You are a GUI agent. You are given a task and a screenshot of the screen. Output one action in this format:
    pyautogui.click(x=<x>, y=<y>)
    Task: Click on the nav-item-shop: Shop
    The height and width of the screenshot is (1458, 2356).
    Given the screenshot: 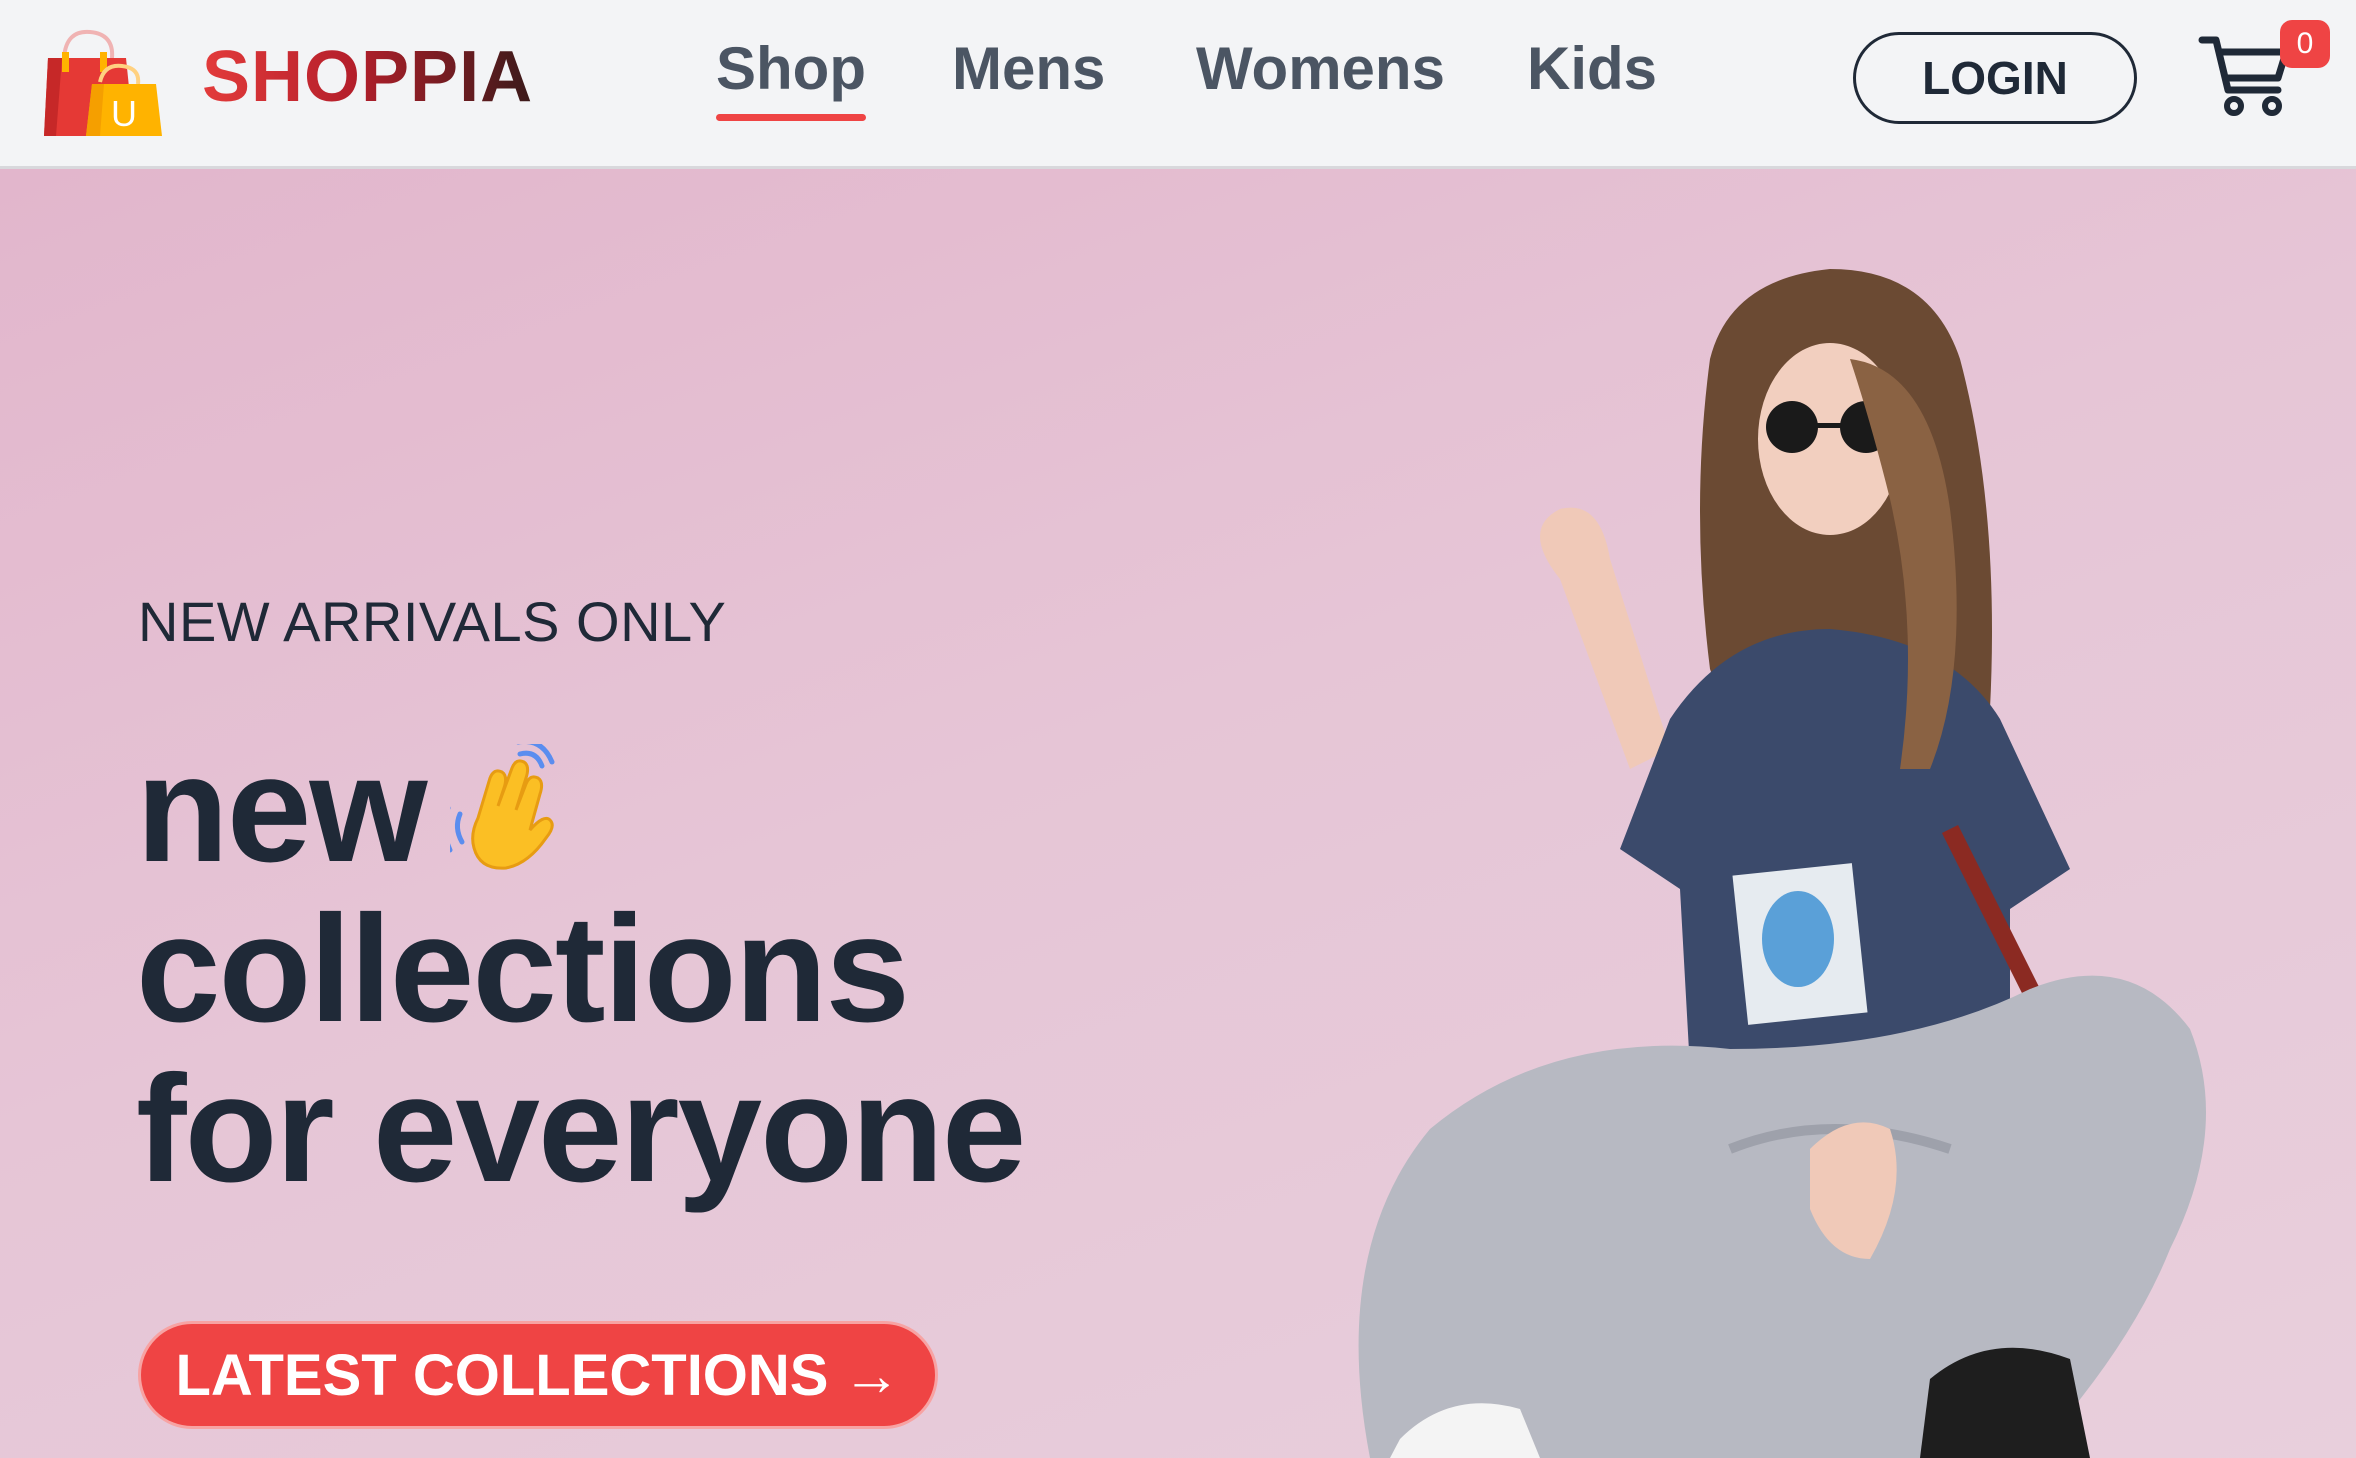 What is the action you would take?
    pyautogui.click(x=791, y=77)
    